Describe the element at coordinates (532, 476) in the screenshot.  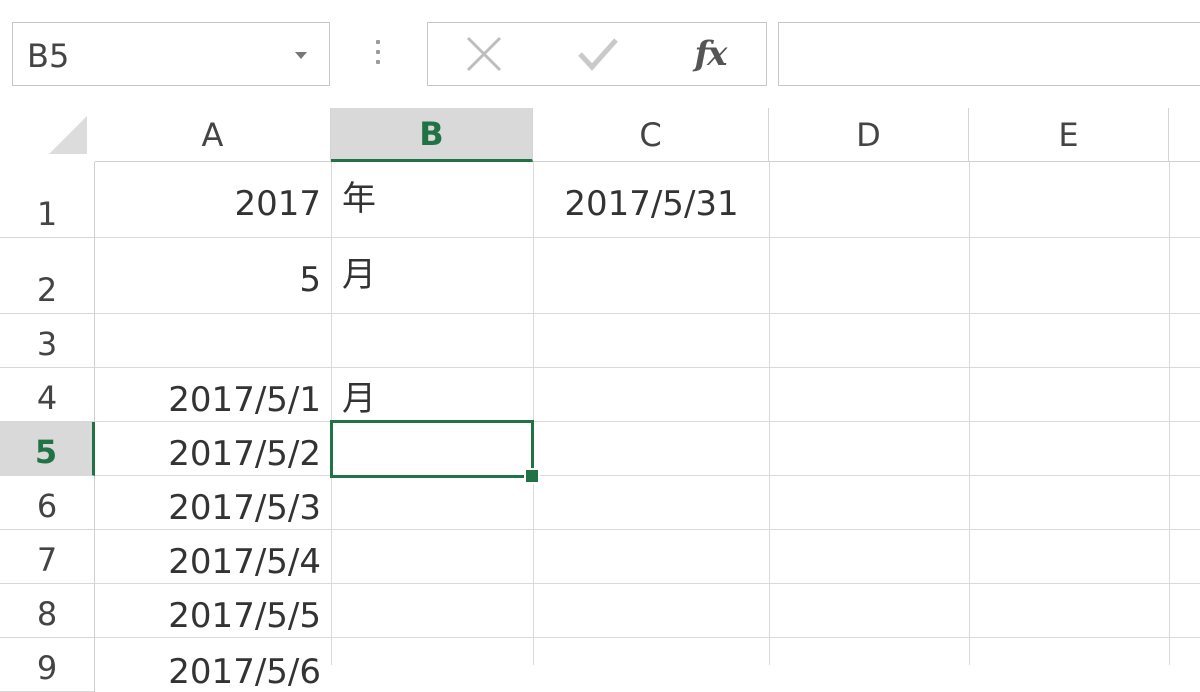
I see `fill-handle` at that location.